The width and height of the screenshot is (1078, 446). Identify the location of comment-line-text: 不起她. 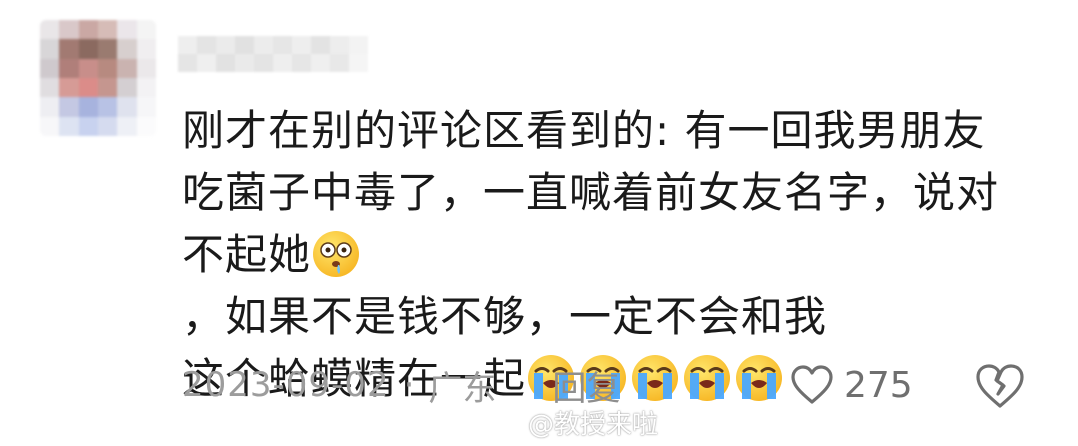
(247, 254).